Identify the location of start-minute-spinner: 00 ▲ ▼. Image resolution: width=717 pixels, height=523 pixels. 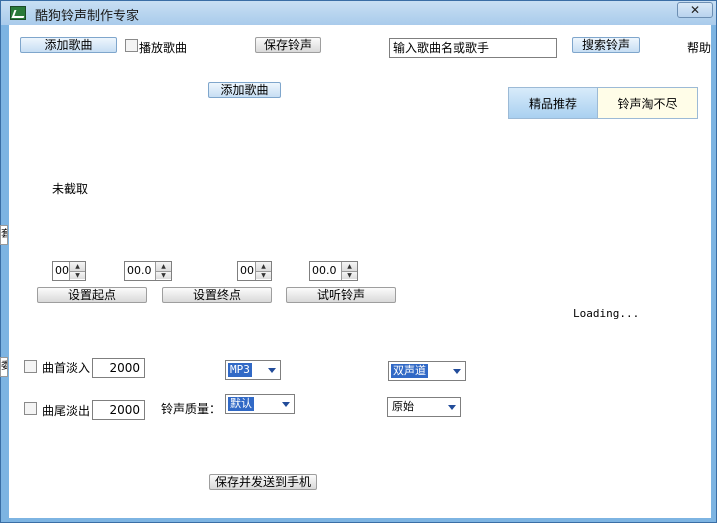
(69, 271).